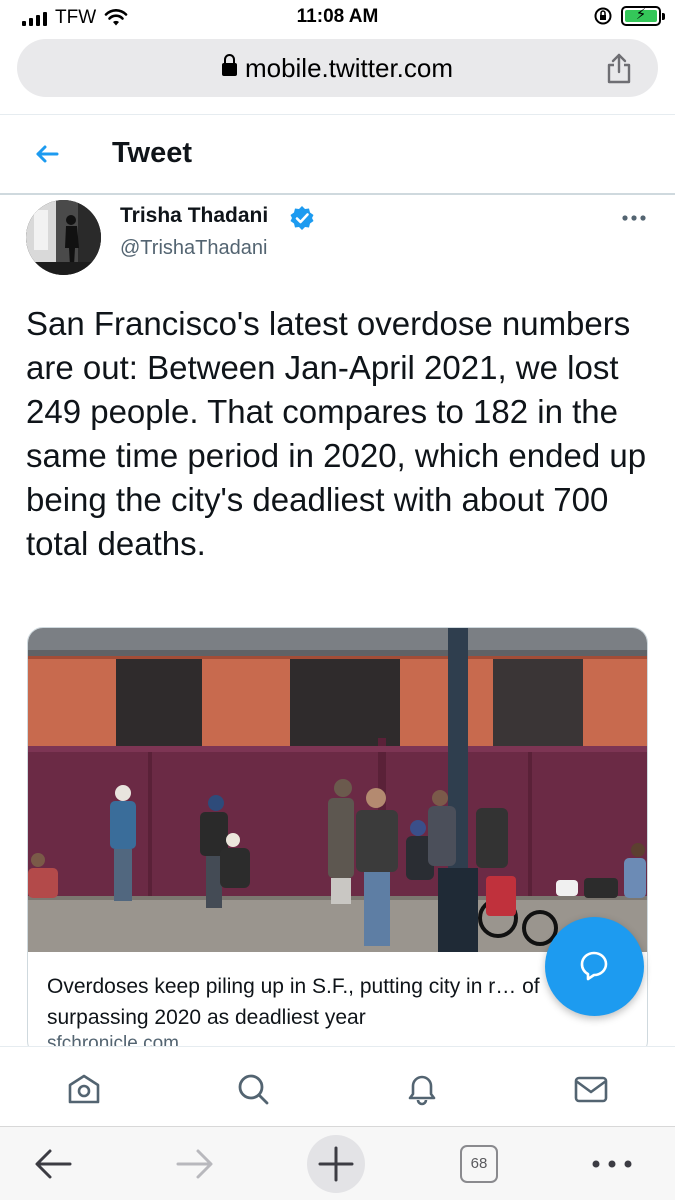  Describe the element at coordinates (229, 65) in the screenshot. I see `lock-icon` at that location.